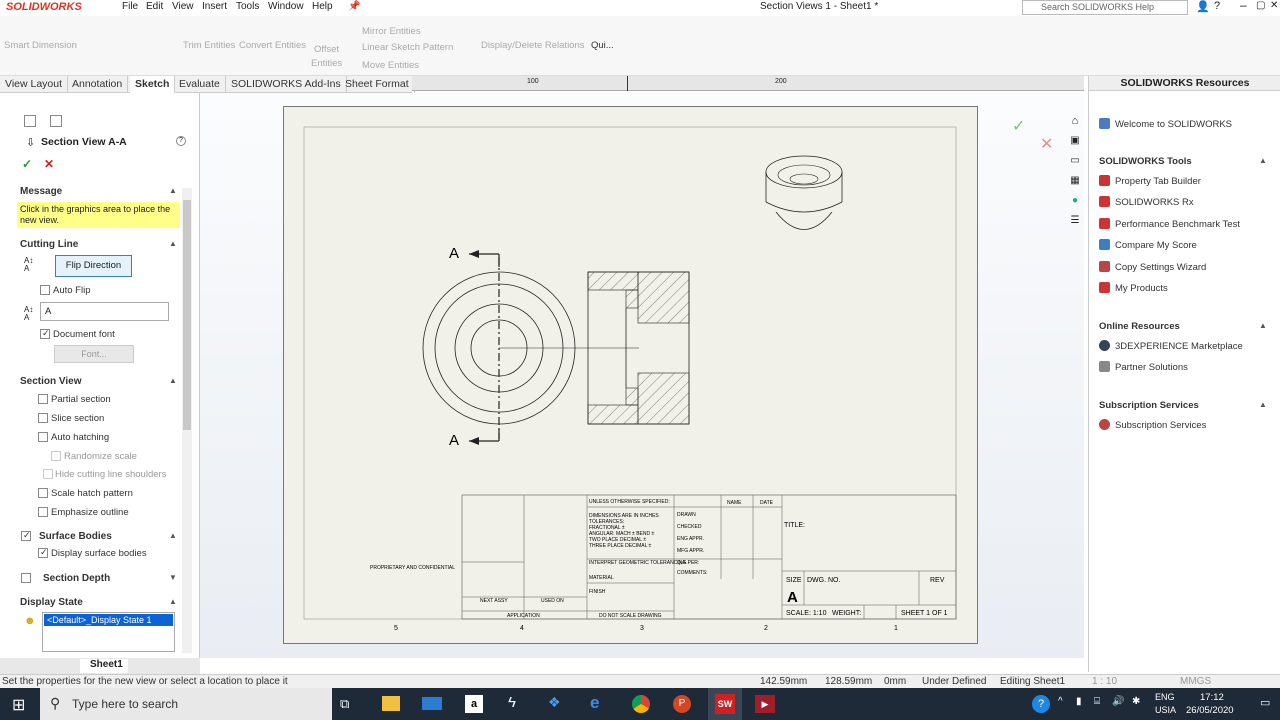 The image size is (1280, 720). I want to click on status-scale: 1 : 10, so click(1104, 681).